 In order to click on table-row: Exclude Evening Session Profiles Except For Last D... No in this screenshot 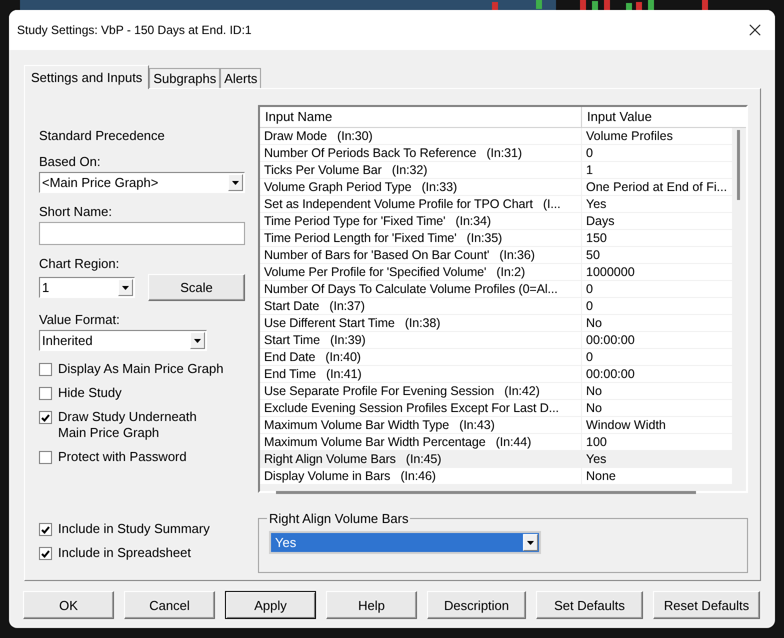, I will do `click(496, 408)`.